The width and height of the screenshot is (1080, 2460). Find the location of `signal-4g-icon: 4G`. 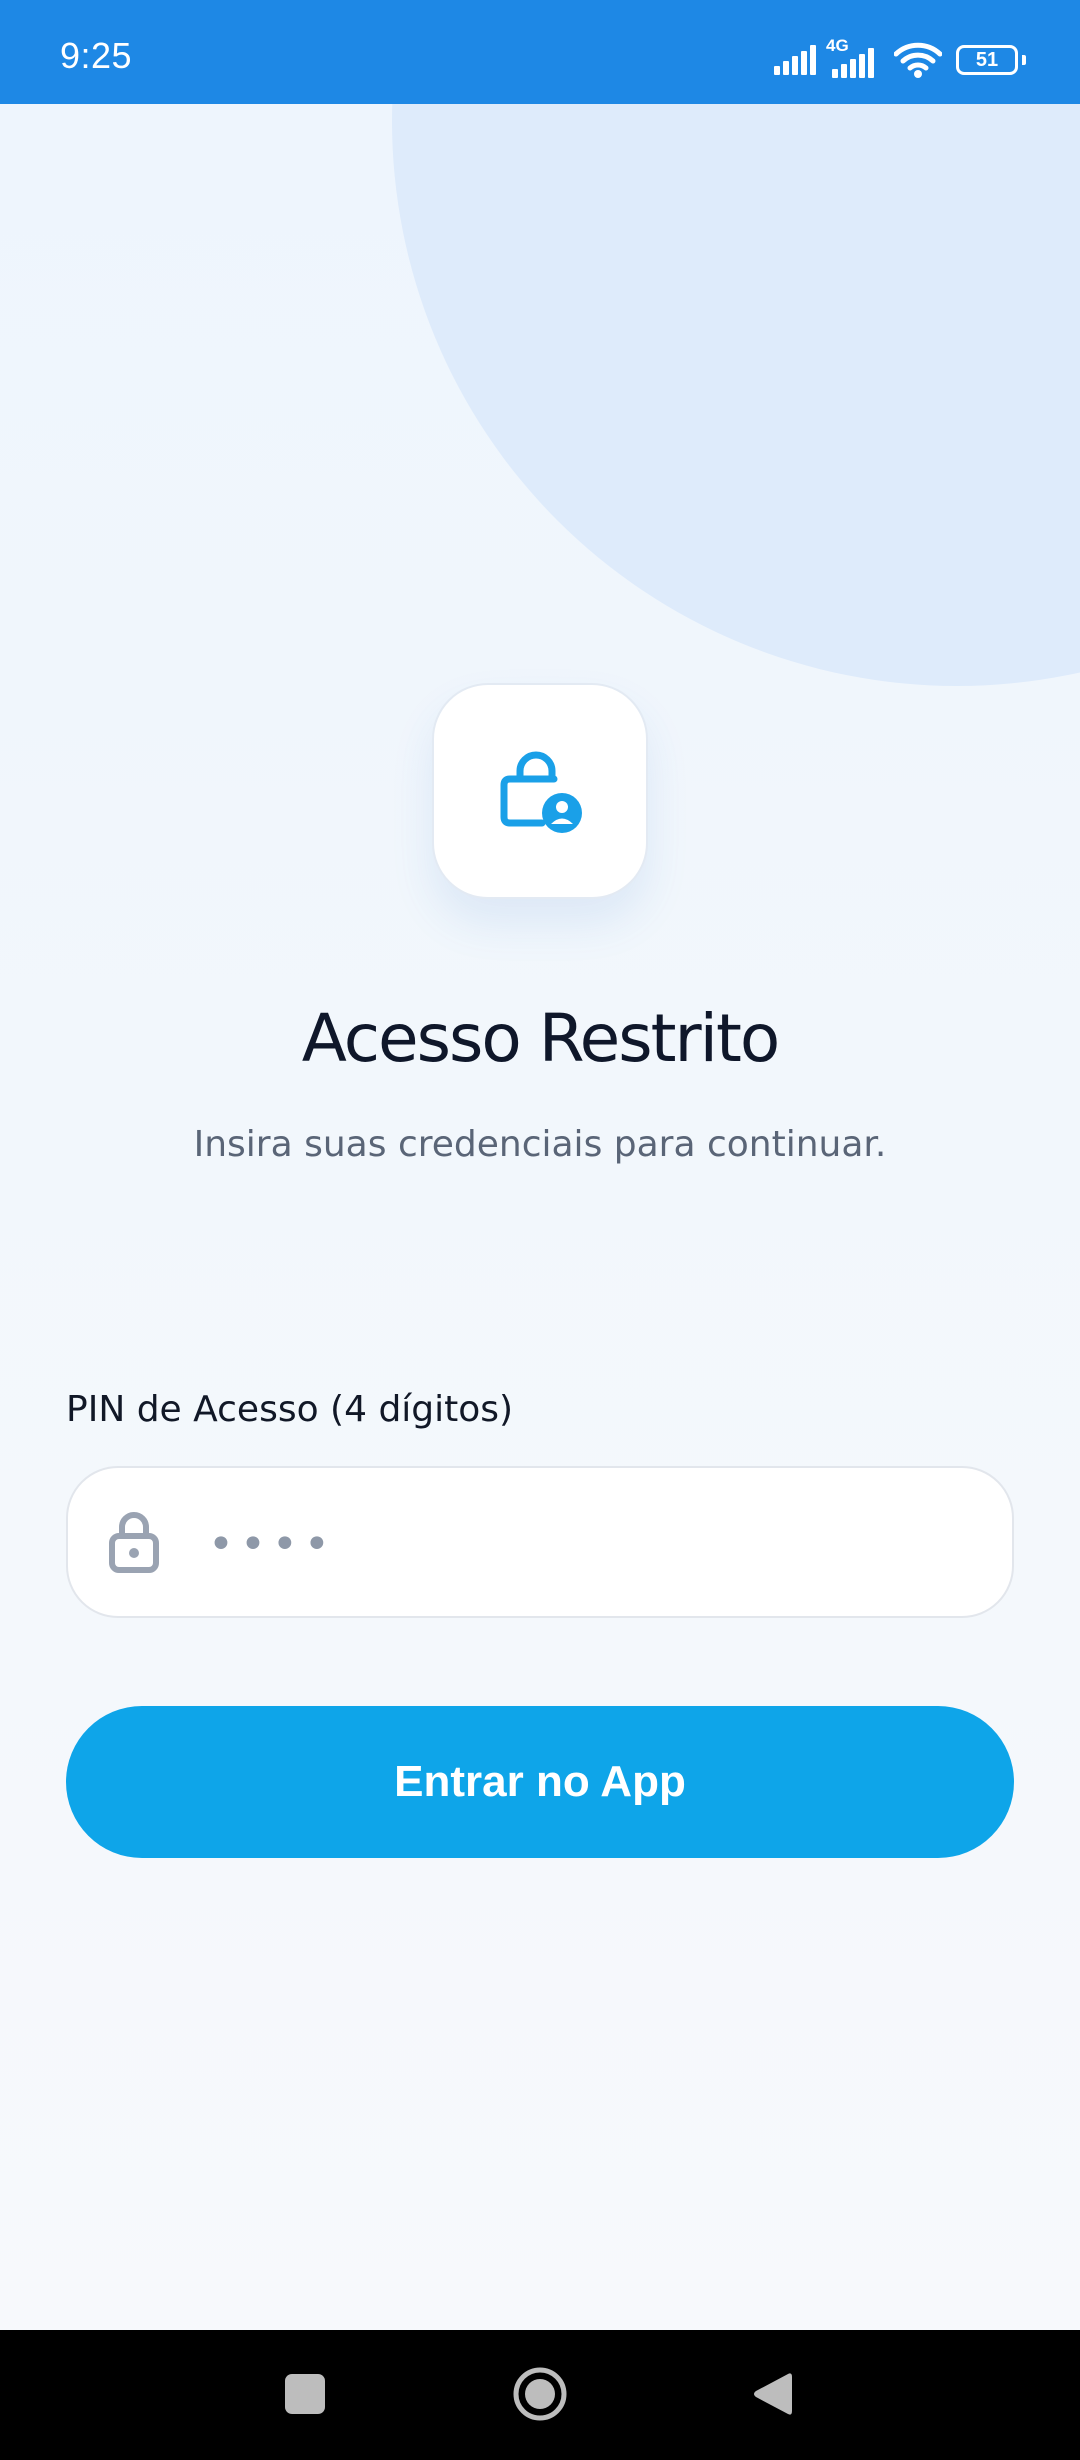

signal-4g-icon: 4G is located at coordinates (853, 57).